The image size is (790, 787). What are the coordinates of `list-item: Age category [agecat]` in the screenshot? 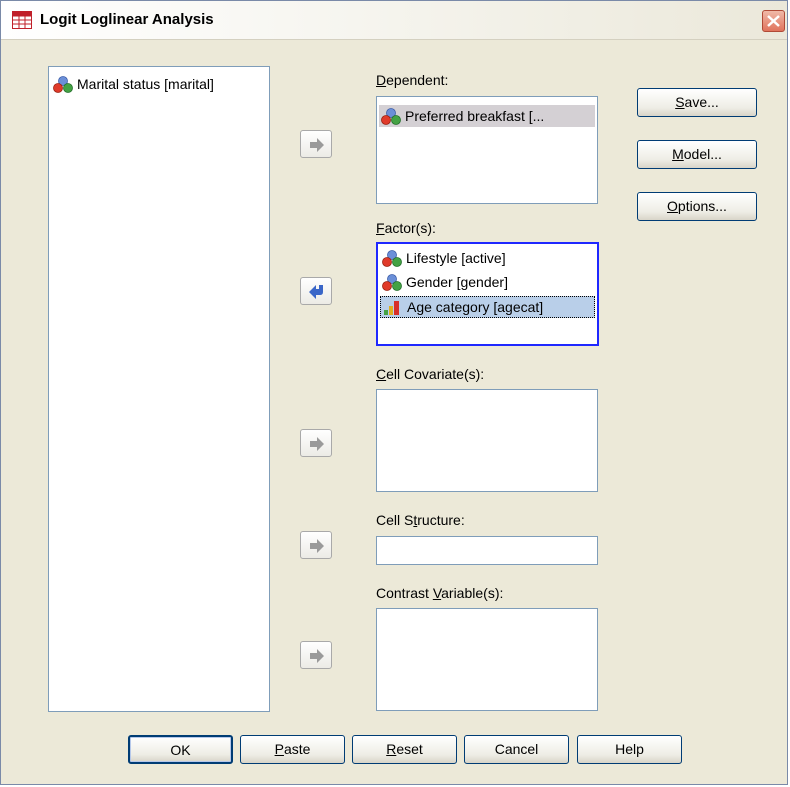 It's located at (487, 307).